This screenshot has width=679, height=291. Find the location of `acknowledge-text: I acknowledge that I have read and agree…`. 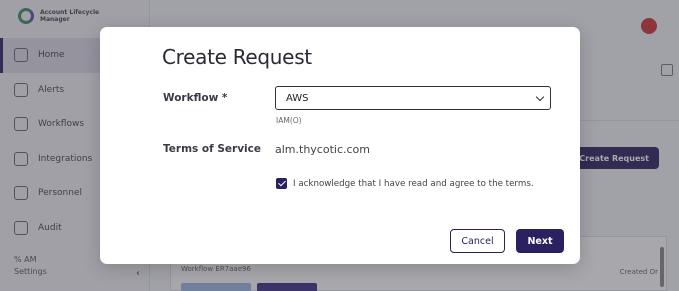

acknowledge-text: I acknowledge that I have read and agree… is located at coordinates (413, 183).